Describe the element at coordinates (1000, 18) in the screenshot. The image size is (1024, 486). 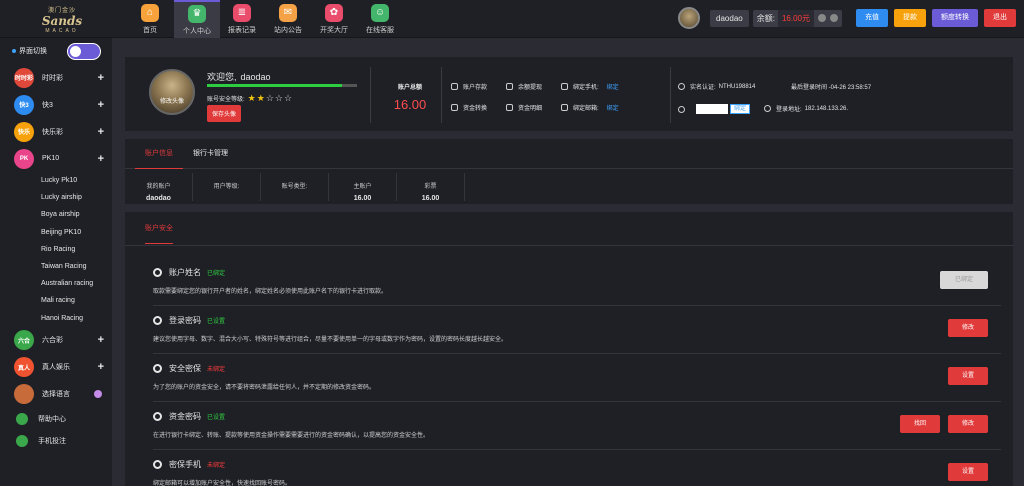
I see `top-button-3: 退出` at that location.